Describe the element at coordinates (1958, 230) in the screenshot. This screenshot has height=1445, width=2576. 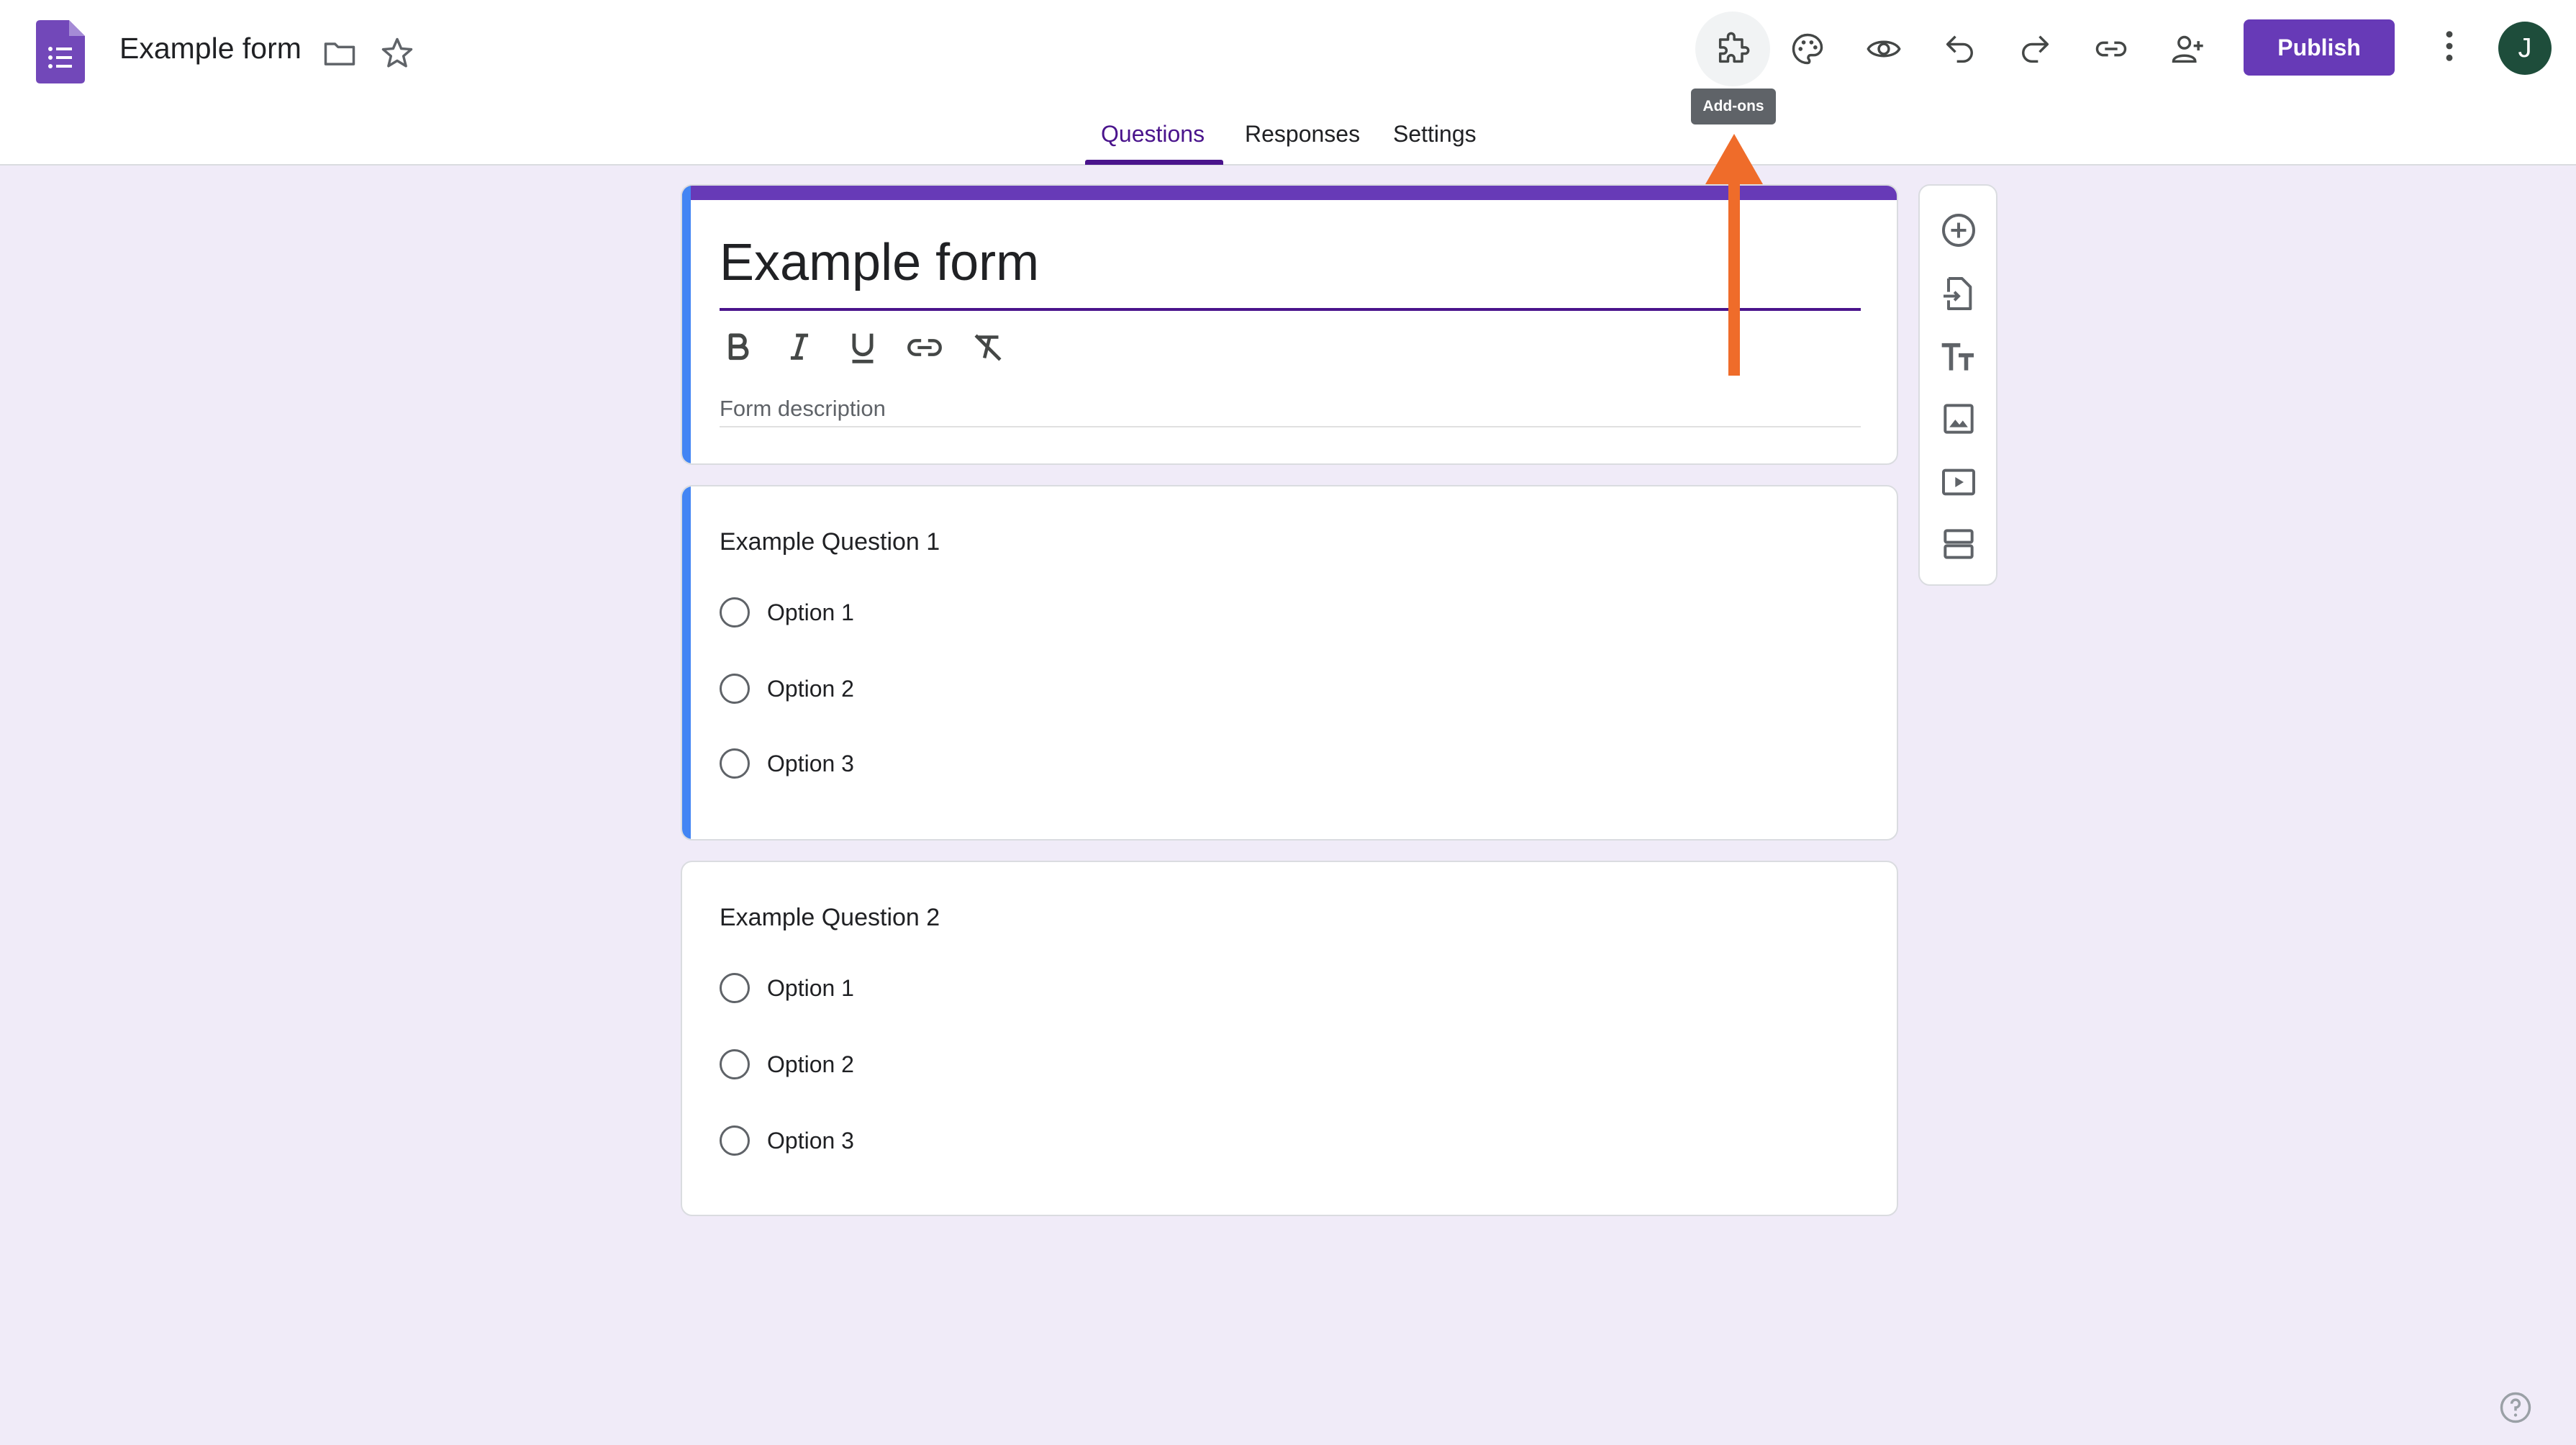
I see `add-question-icon` at that location.